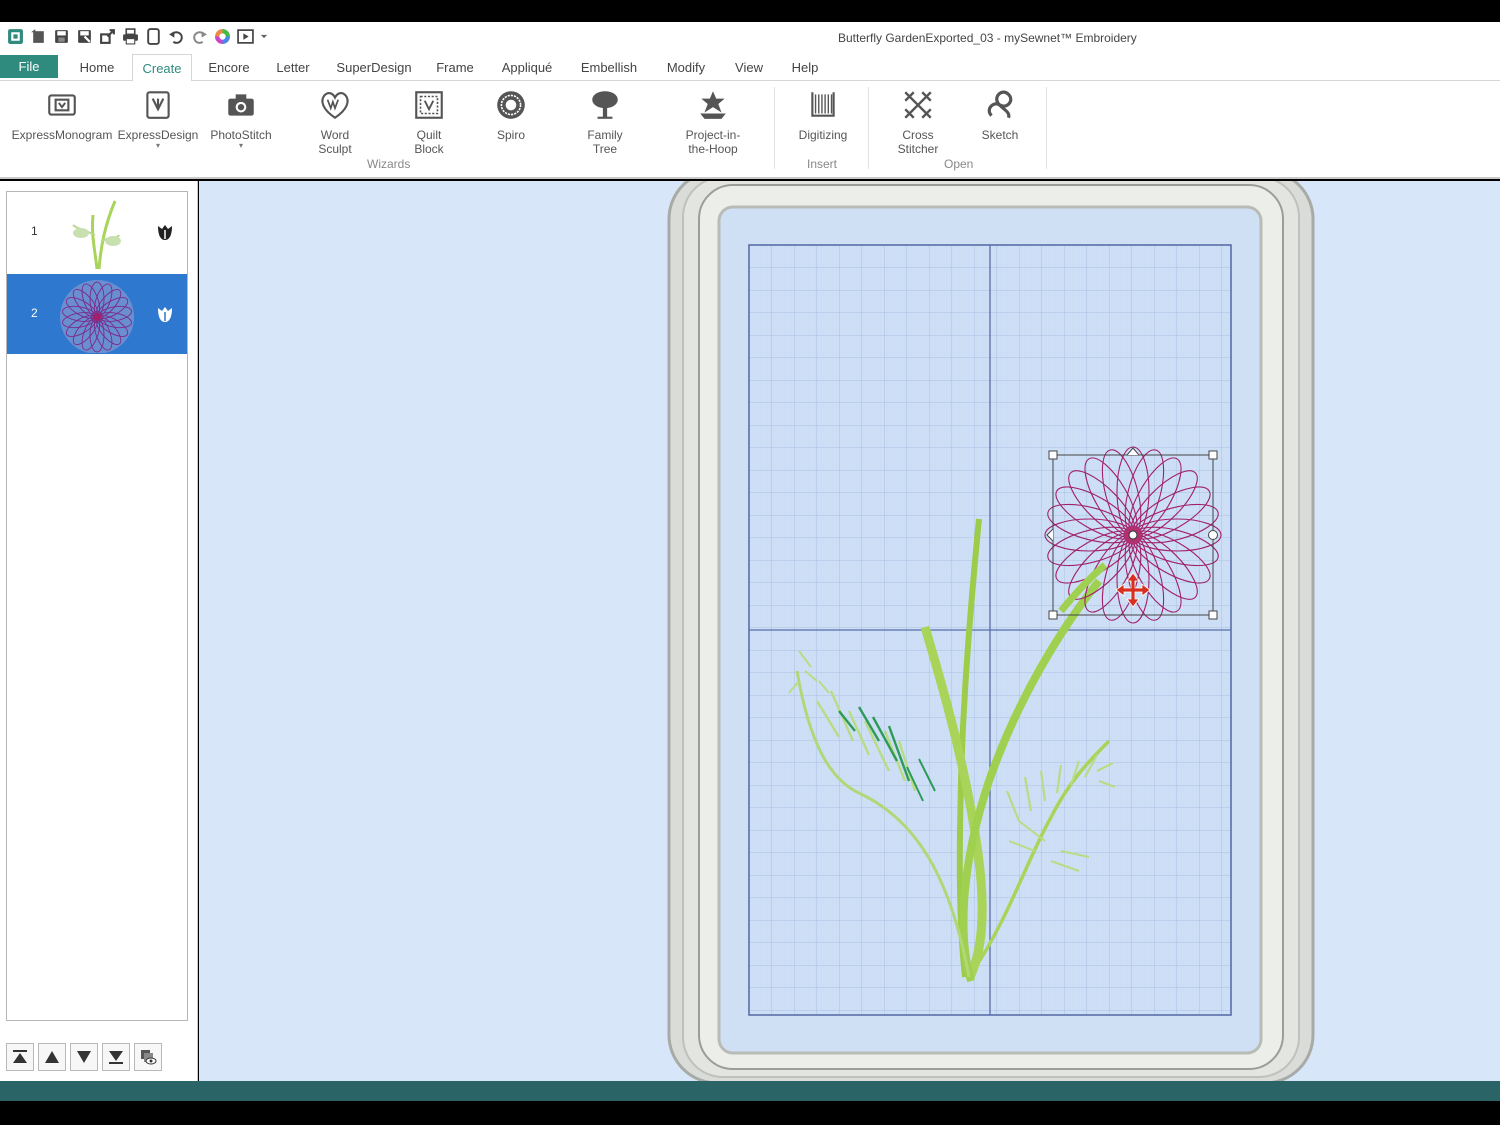  Describe the element at coordinates (750, 11) in the screenshot. I see `top-letterbox` at that location.